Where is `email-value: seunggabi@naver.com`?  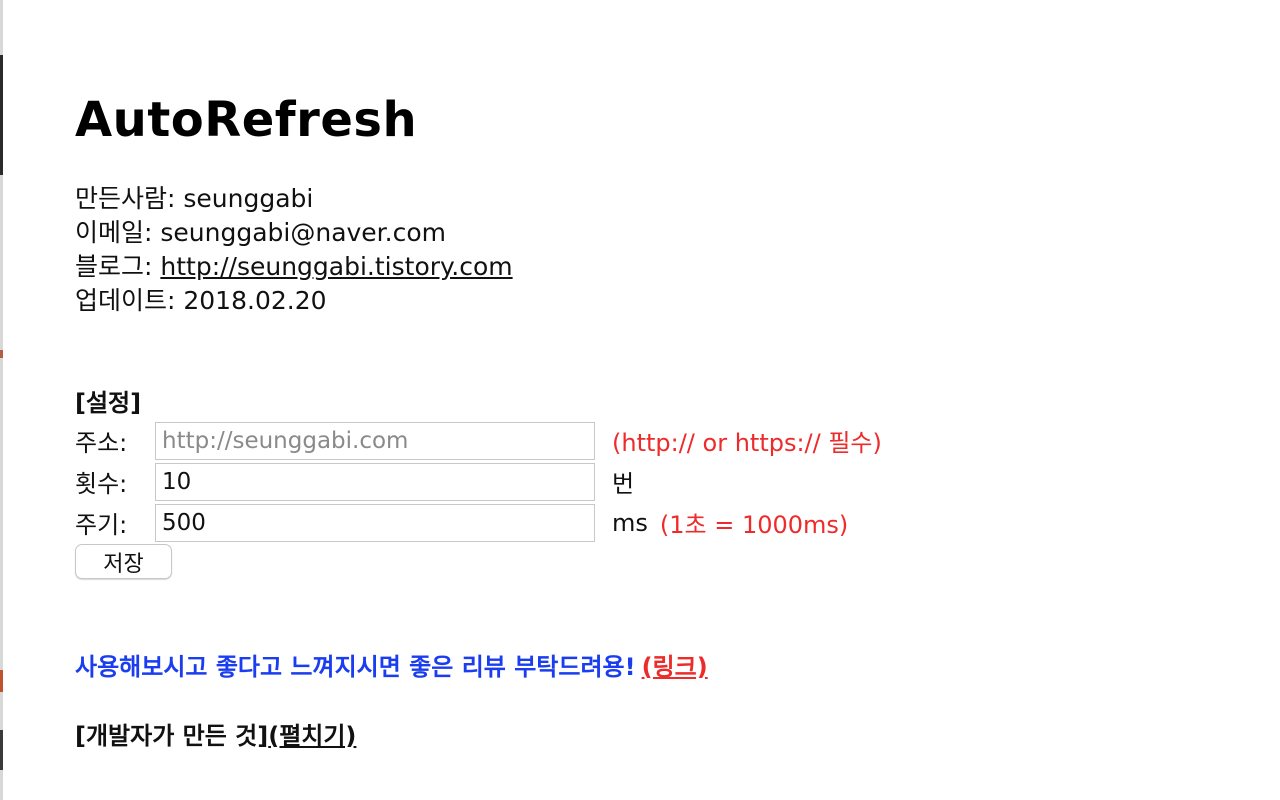 email-value: seunggabi@naver.com is located at coordinates (303, 232).